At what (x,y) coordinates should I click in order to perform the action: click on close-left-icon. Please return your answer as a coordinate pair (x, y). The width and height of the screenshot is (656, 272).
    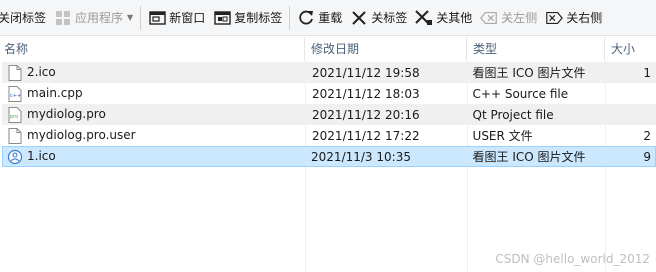
    Looking at the image, I should click on (489, 18).